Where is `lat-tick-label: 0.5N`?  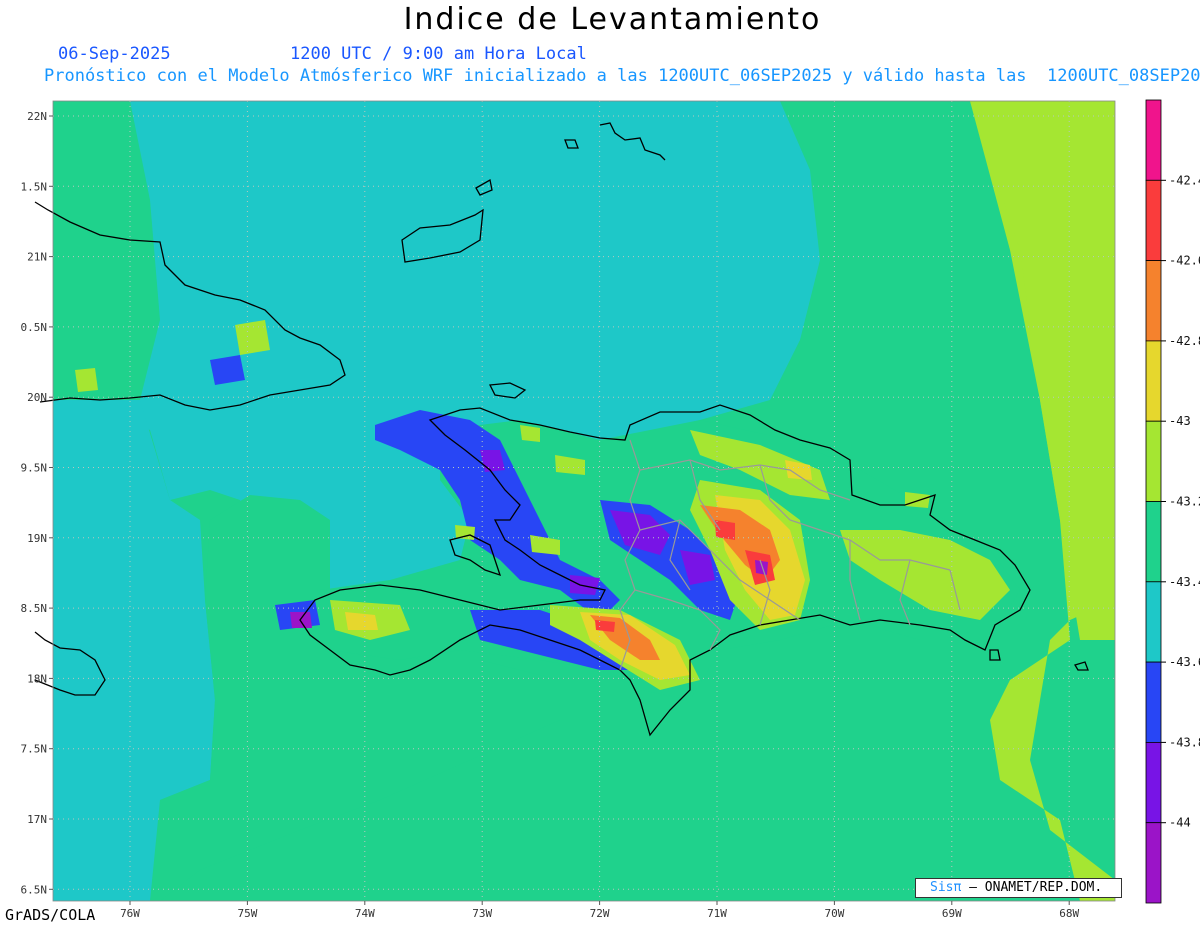
lat-tick-label: 0.5N is located at coordinates (34, 327).